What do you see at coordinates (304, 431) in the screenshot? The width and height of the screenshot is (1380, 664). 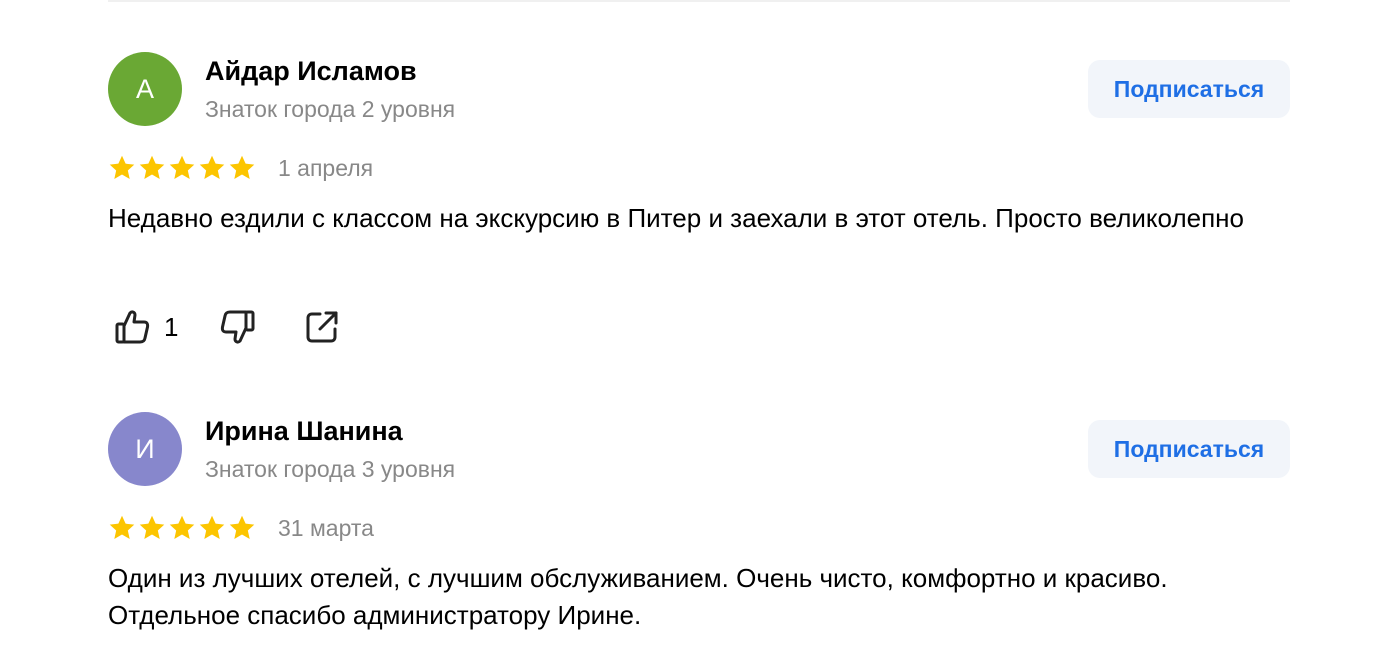 I see `author-name: Ирина Шанина` at bounding box center [304, 431].